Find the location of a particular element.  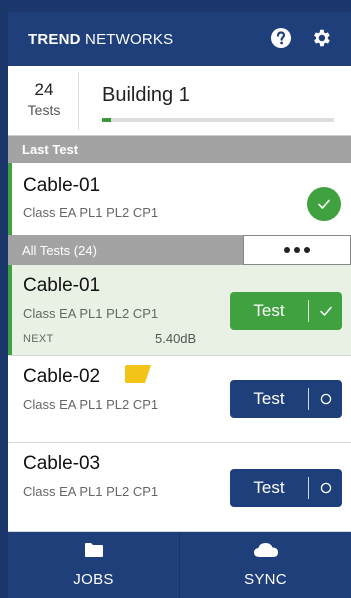

all-tests-header: All Tests (24) is located at coordinates (179, 250).